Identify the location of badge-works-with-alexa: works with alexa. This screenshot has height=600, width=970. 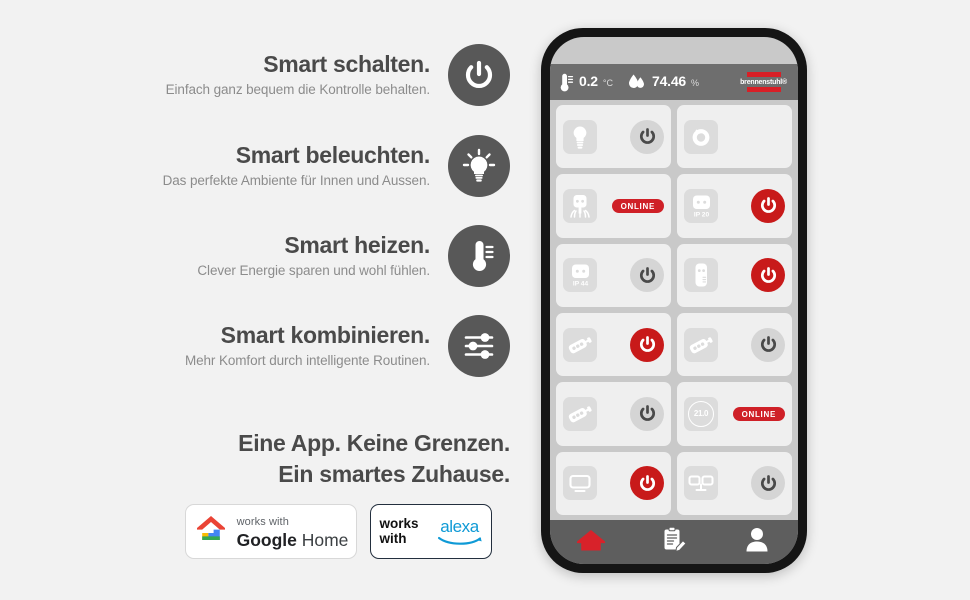
(431, 531).